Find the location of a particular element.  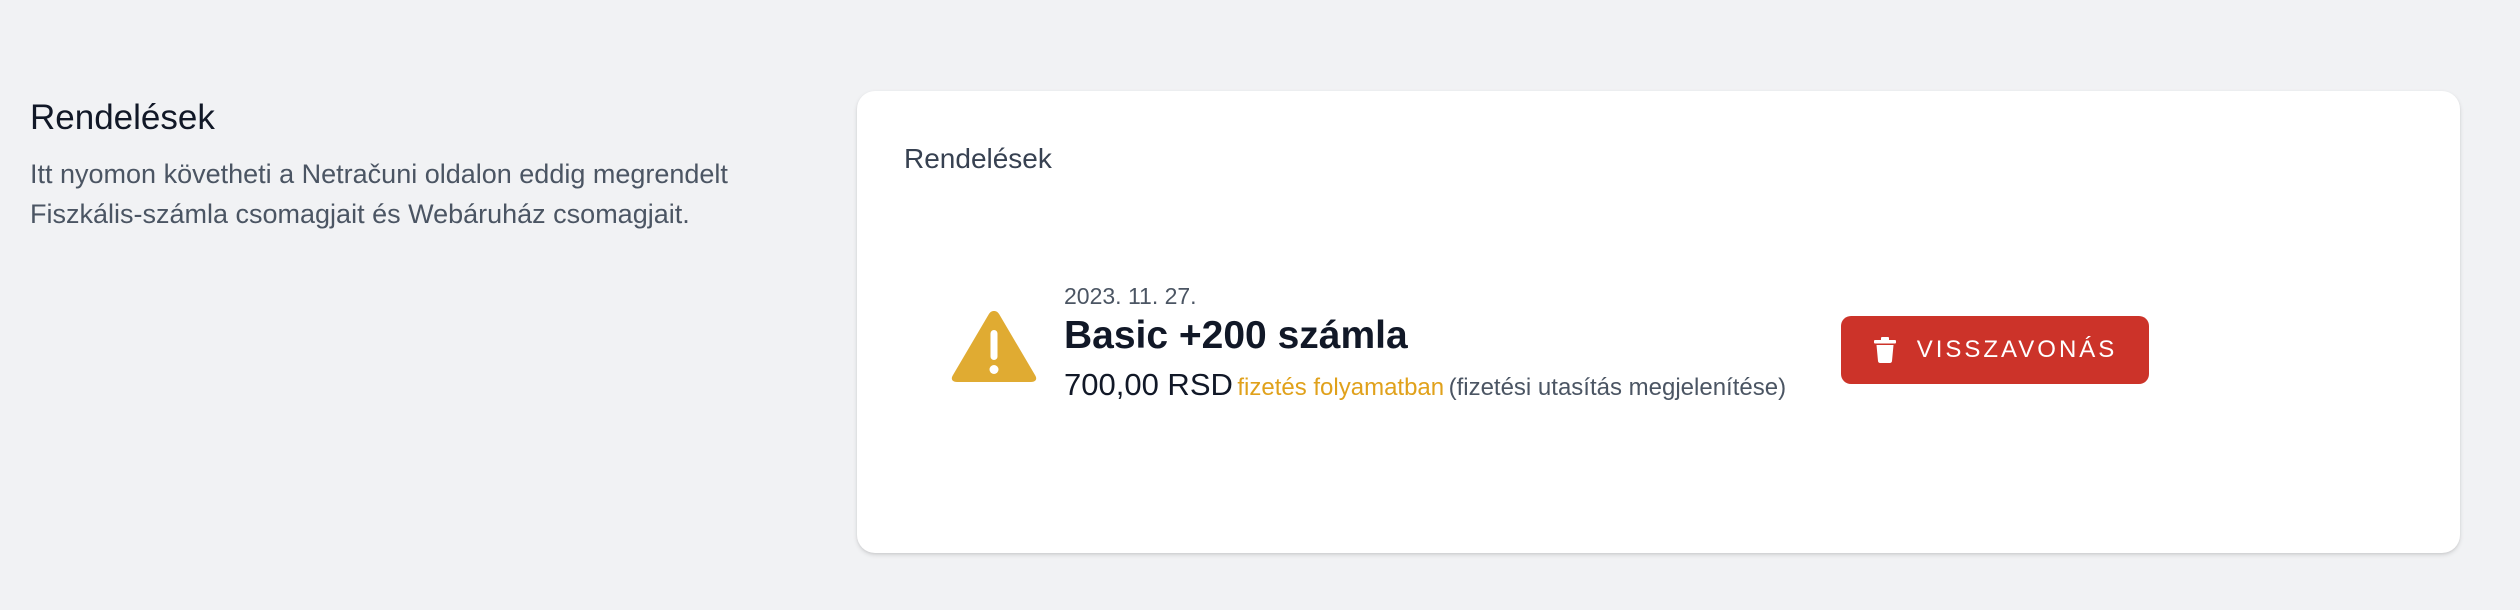

order-price: 700,00 RSD is located at coordinates (1148, 384).